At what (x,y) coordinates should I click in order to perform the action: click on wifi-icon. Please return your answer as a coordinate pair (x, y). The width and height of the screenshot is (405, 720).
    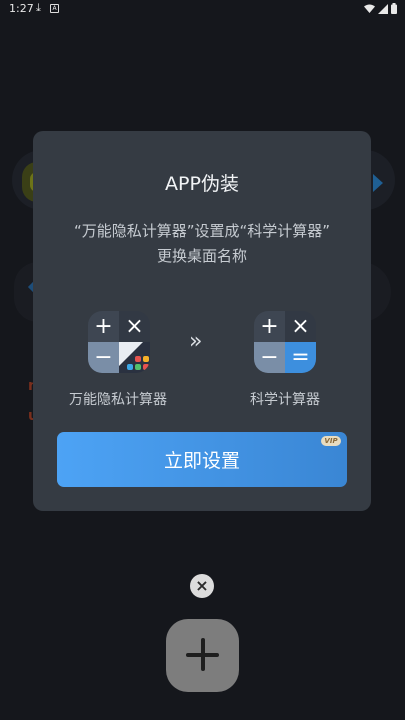
    Looking at the image, I should click on (369, 8).